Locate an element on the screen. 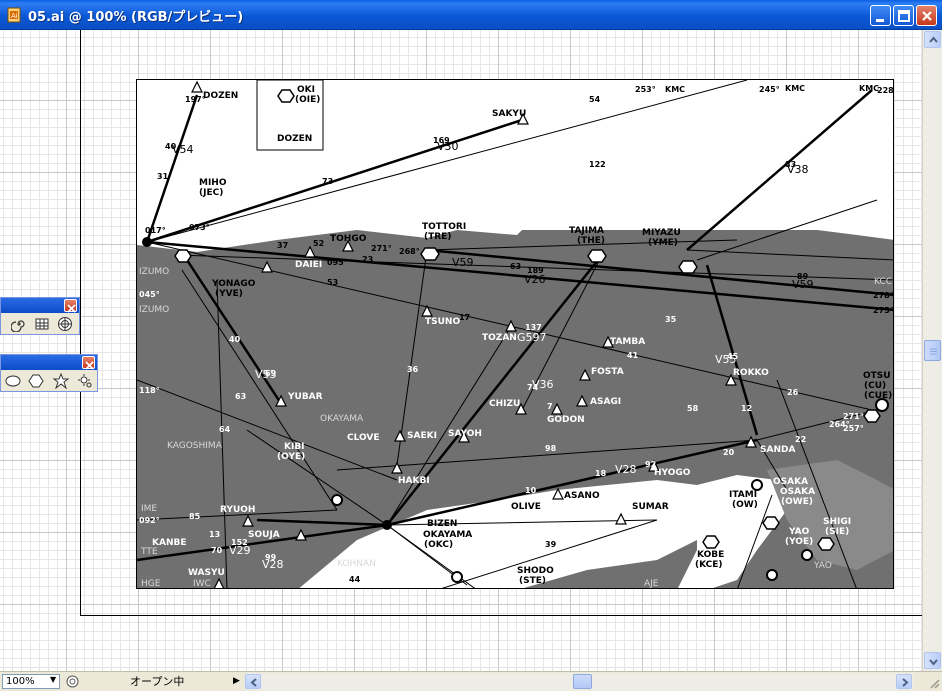 The height and width of the screenshot is (694, 942). distance-74: 74 is located at coordinates (533, 387).